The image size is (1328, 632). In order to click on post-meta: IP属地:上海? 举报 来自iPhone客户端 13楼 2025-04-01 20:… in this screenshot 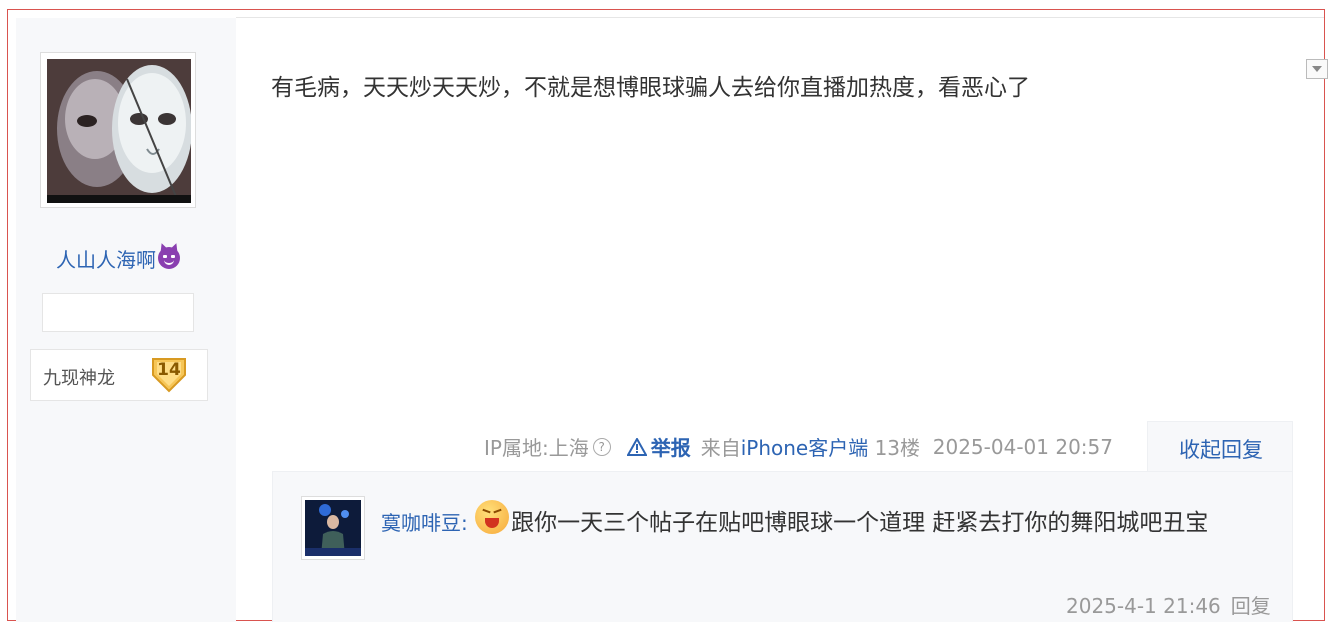, I will do `click(798, 446)`.